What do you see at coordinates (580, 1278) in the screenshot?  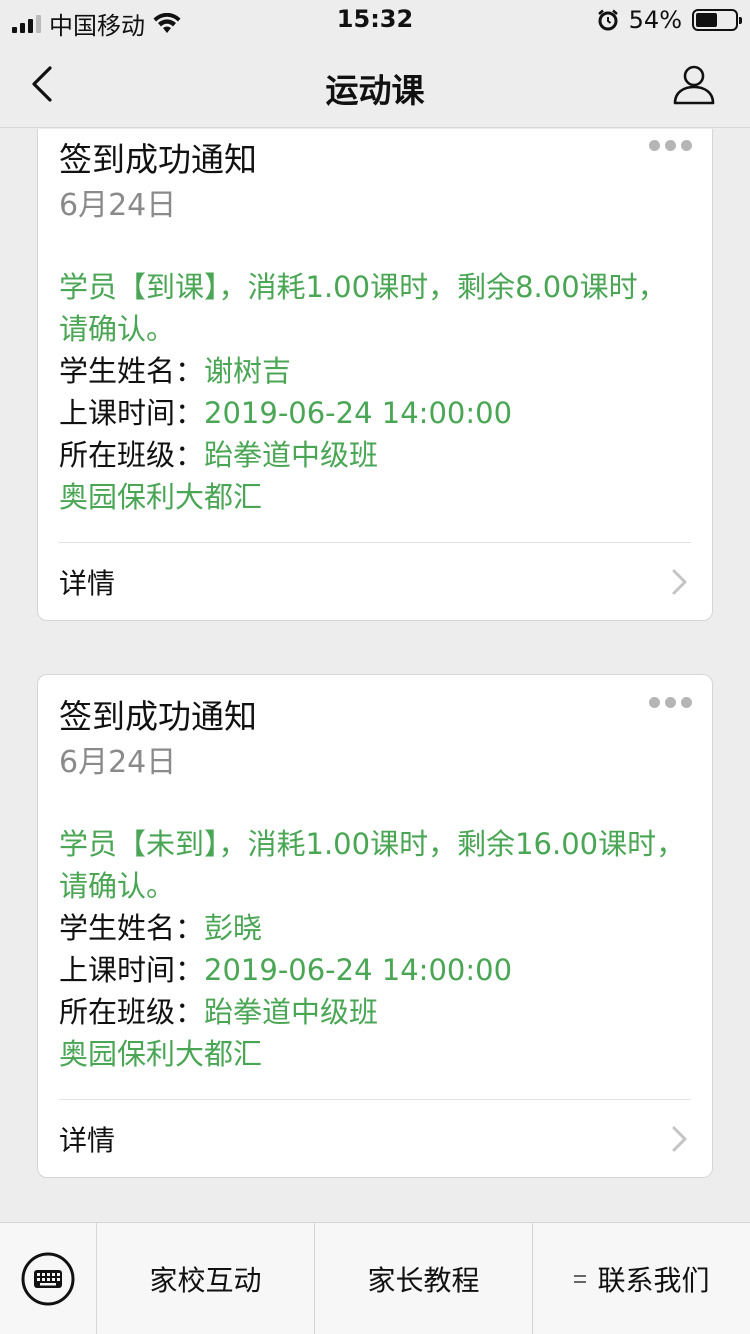 I see `submenu-icon` at bounding box center [580, 1278].